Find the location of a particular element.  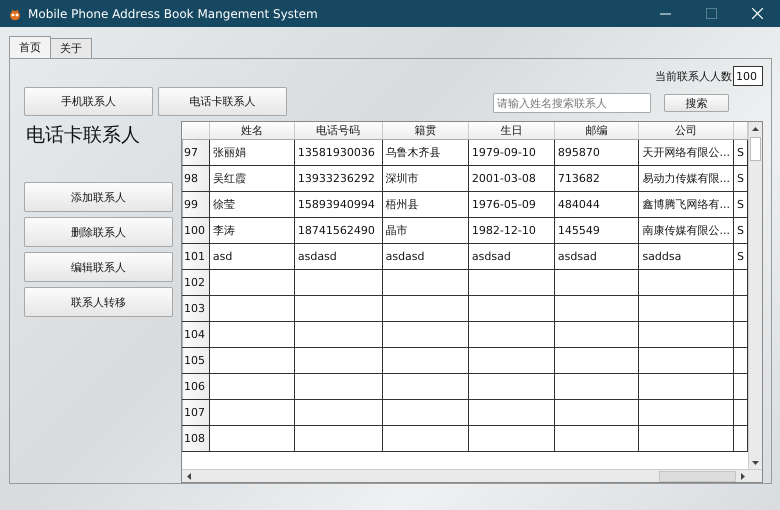

action-button: 添加联系人 is located at coordinates (98, 197).